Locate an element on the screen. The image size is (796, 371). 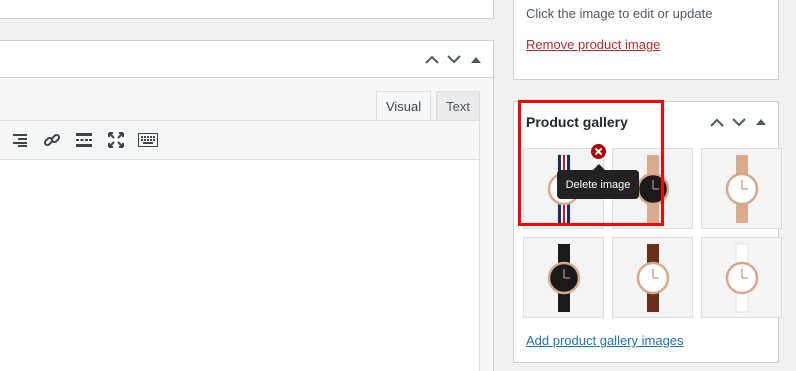
tab-text: Text is located at coordinates (458, 105).